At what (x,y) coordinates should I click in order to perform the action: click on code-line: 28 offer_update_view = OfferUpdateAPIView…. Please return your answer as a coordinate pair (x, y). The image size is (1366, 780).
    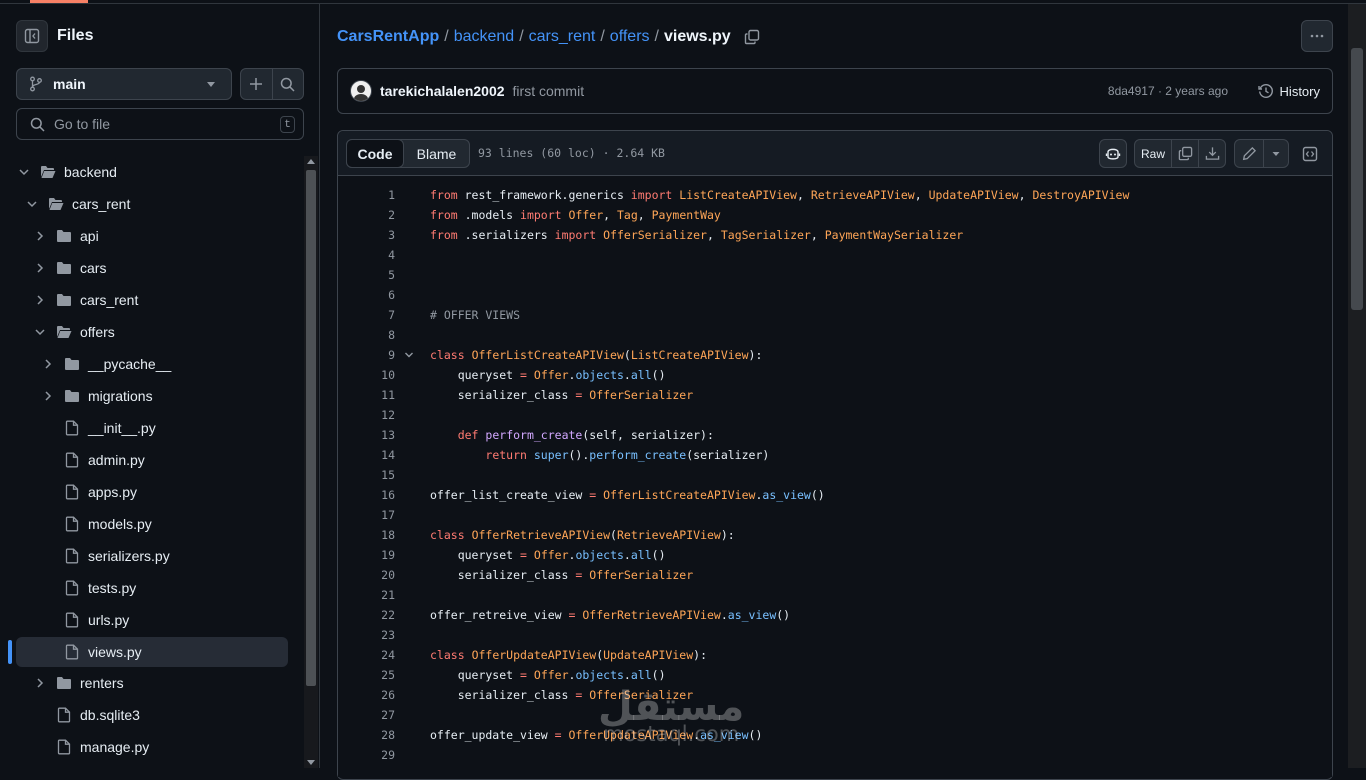
    Looking at the image, I should click on (835, 735).